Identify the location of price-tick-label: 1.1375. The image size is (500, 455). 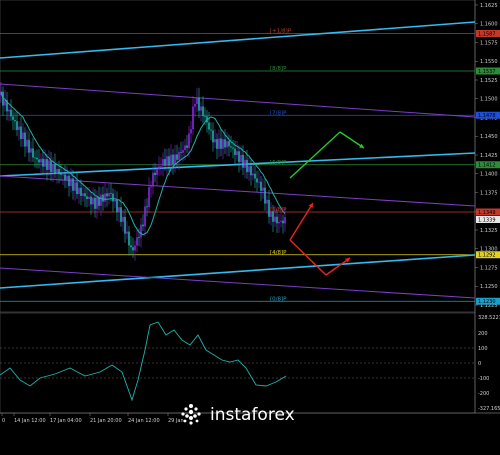
(489, 193).